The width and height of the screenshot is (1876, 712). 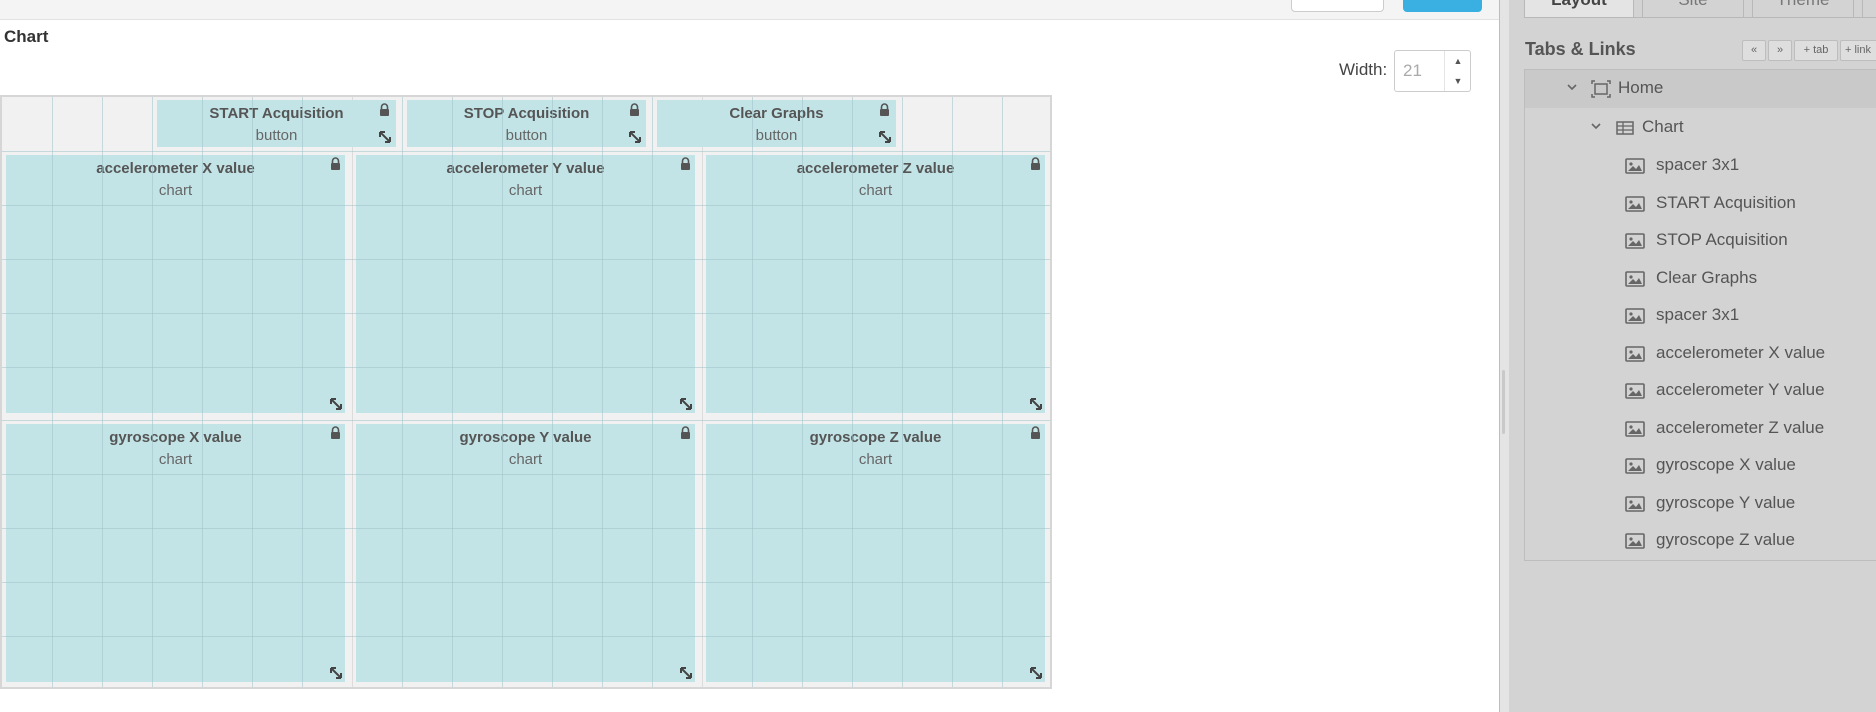 What do you see at coordinates (875, 553) in the screenshot?
I see `tile-gyroscope-z: gyroscope Z value chart` at bounding box center [875, 553].